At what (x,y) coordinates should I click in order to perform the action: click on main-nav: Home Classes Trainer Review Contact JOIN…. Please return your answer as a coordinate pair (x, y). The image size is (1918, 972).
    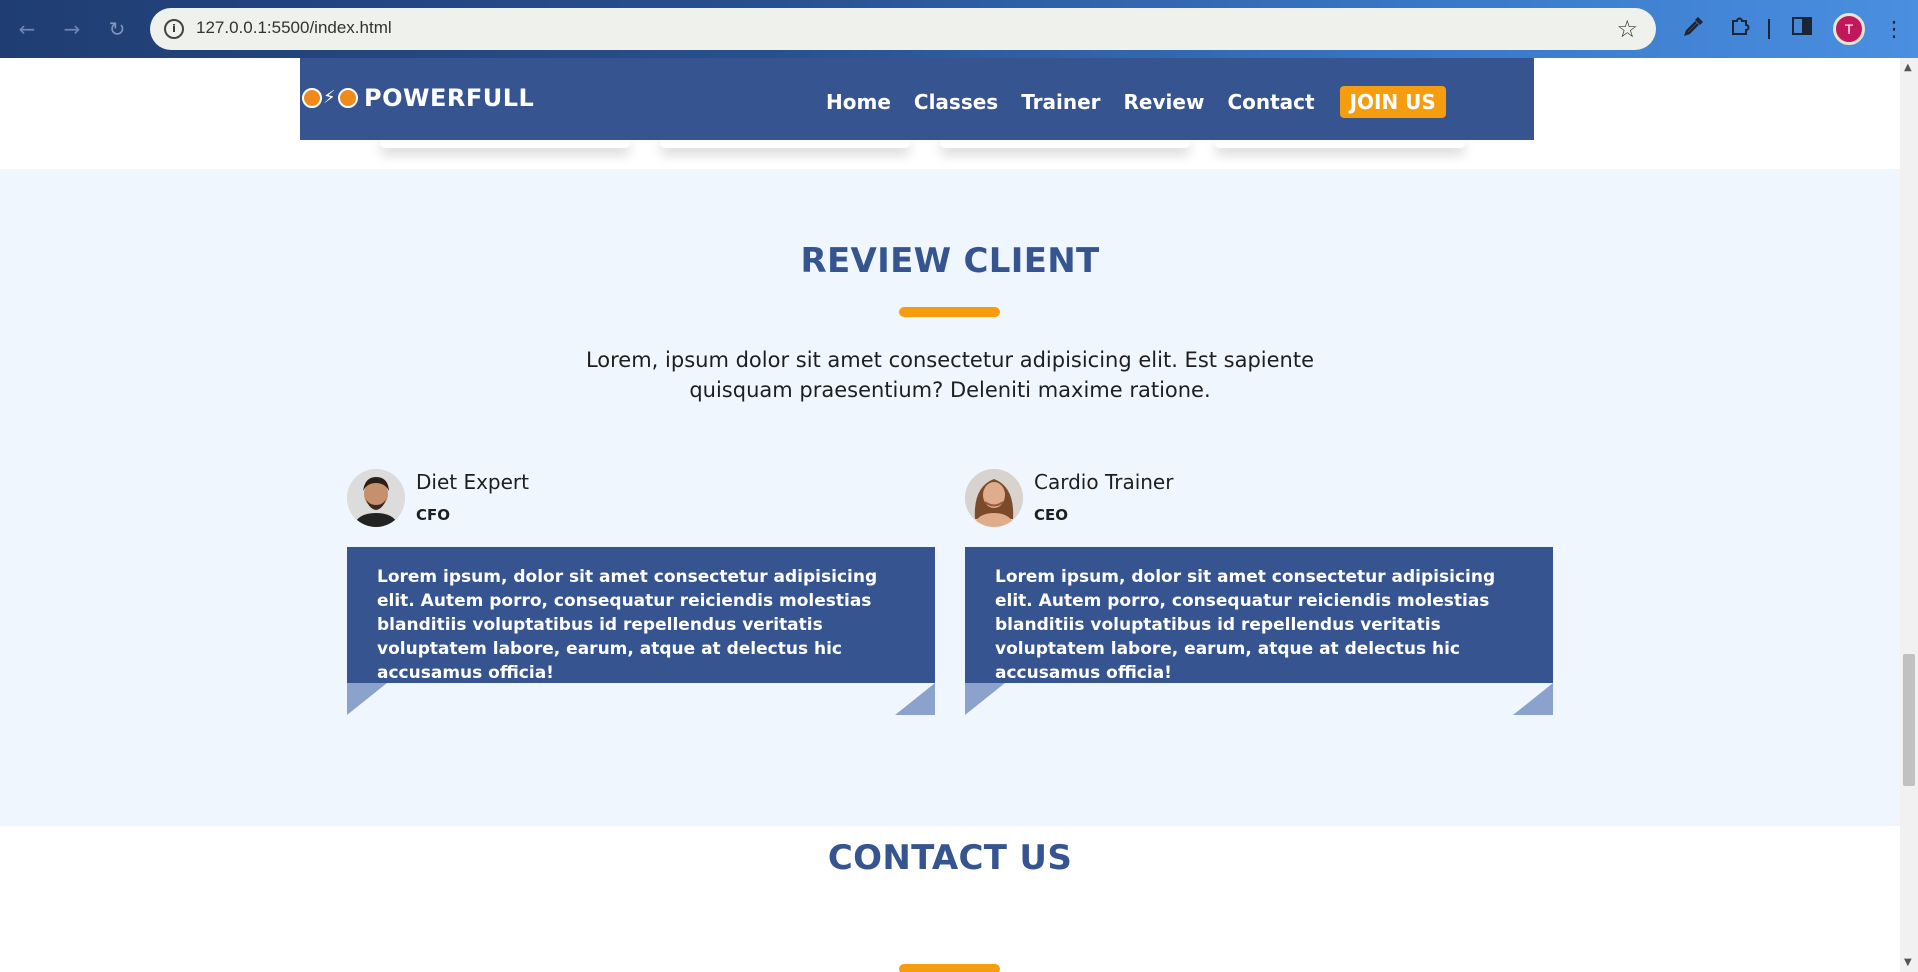
    Looking at the image, I should click on (1136, 102).